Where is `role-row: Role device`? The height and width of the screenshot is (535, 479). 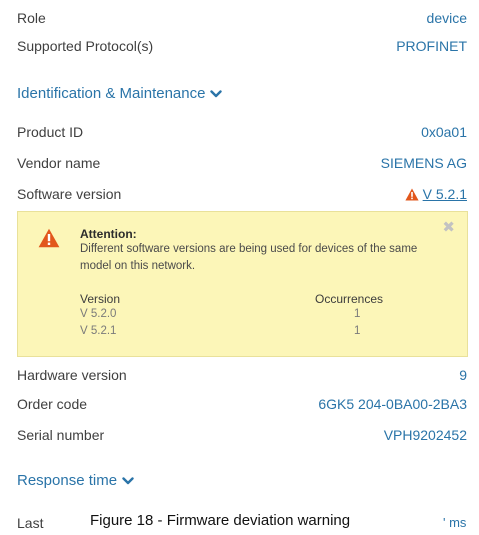
role-row: Role device is located at coordinates (242, 18).